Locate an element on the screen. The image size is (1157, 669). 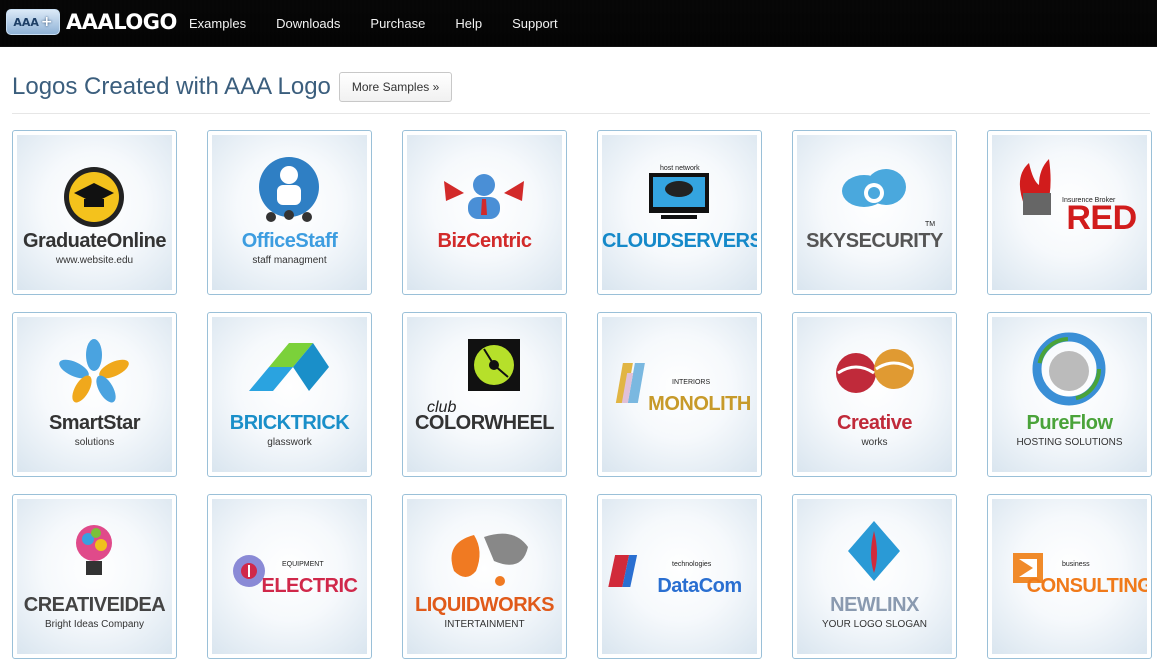
nav-support: Support is located at coordinates (535, 23).